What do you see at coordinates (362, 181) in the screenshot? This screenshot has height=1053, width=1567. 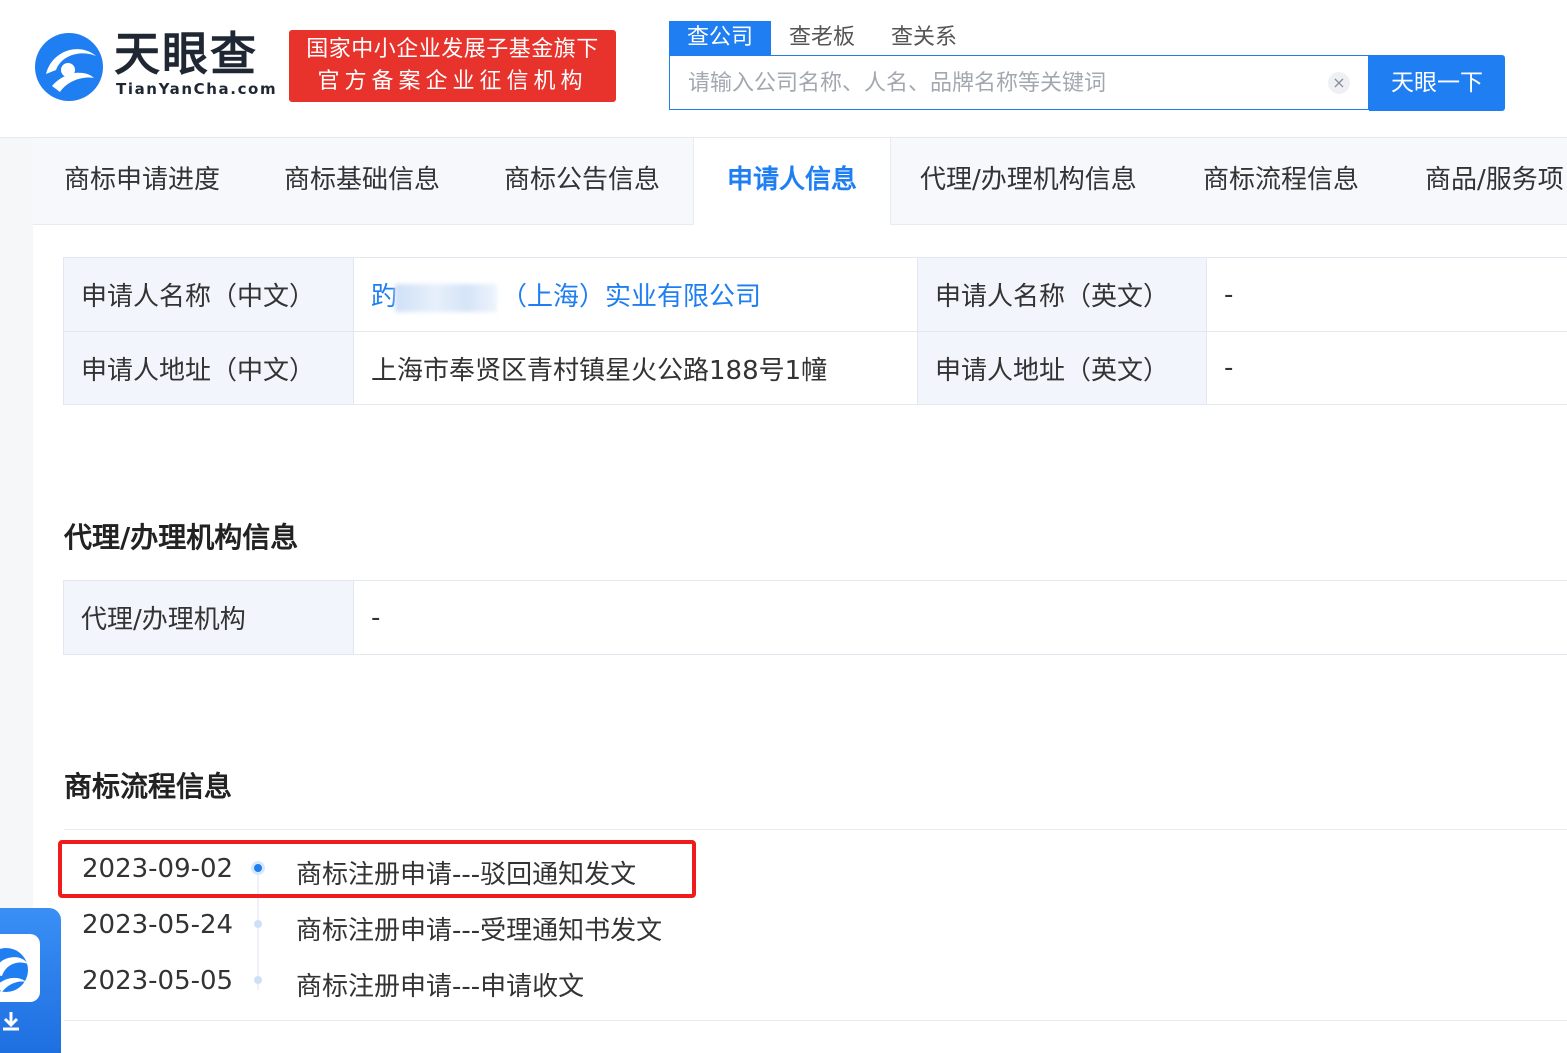 I see `subnav-item-basic-info: 商标基础信息` at bounding box center [362, 181].